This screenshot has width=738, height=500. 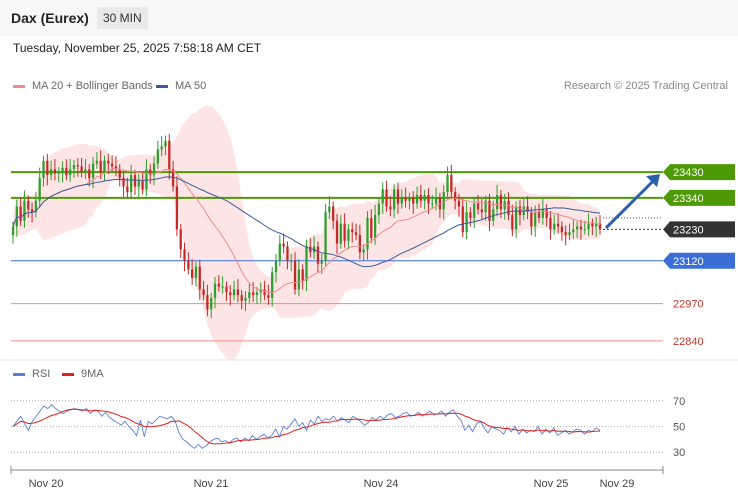 I want to click on projection-arrow, so click(x=630, y=204).